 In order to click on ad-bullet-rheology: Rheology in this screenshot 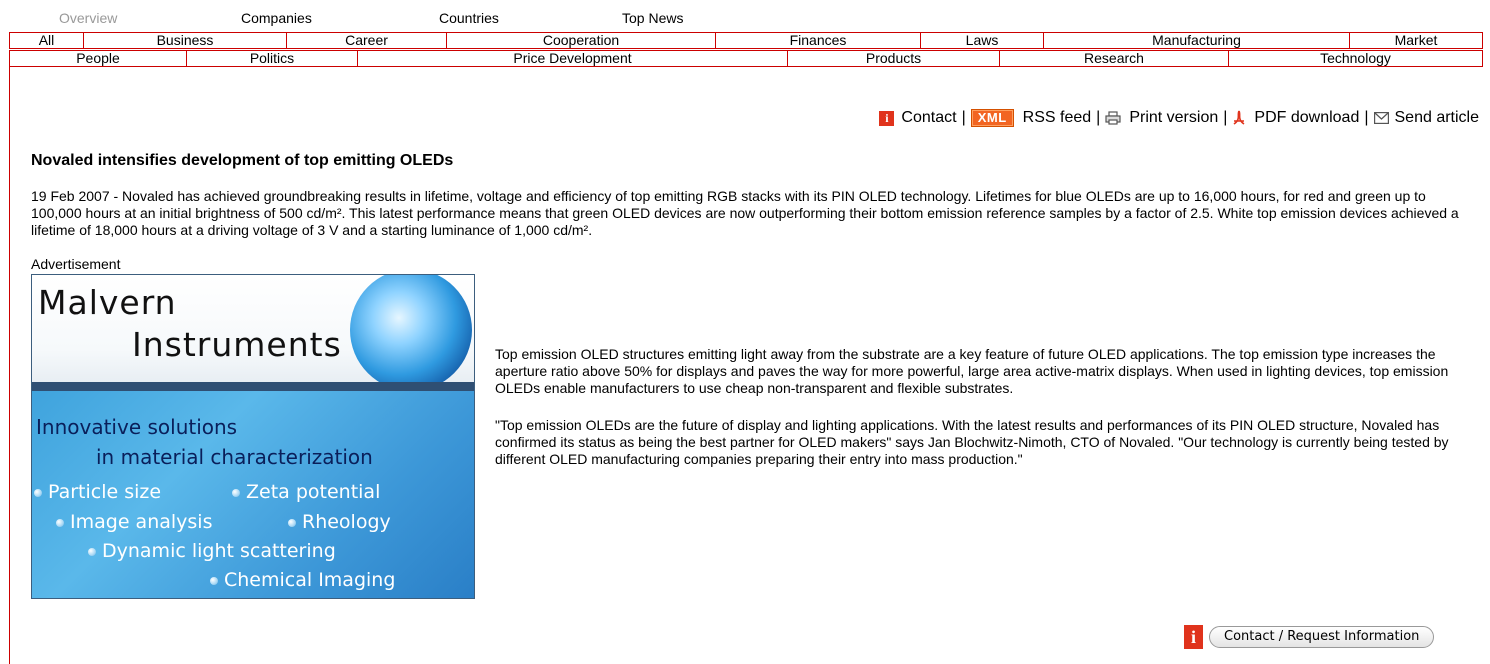, I will do `click(339, 522)`.